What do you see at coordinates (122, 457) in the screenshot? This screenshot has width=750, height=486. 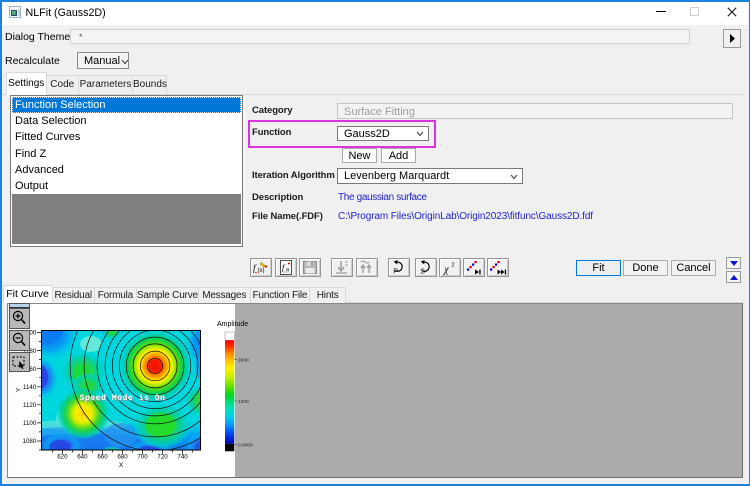 I see `svg-text: 680` at bounding box center [122, 457].